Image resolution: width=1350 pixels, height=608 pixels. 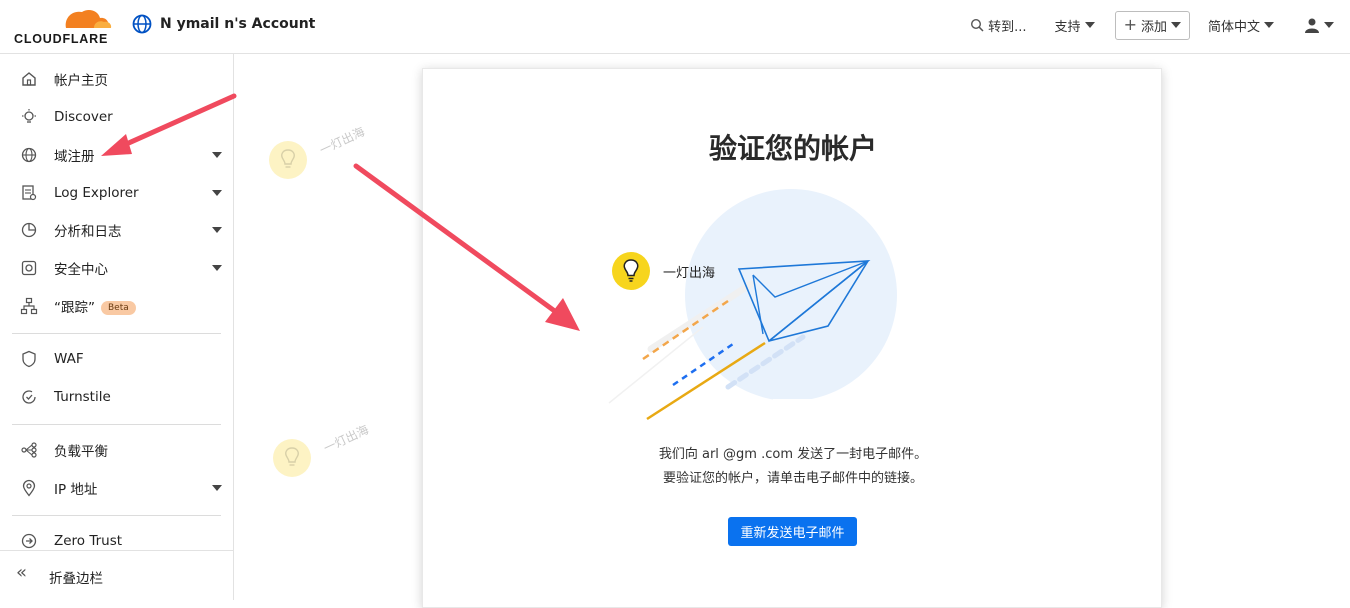 I want to click on sidebar-item-label: Zero Trust, so click(x=88, y=541).